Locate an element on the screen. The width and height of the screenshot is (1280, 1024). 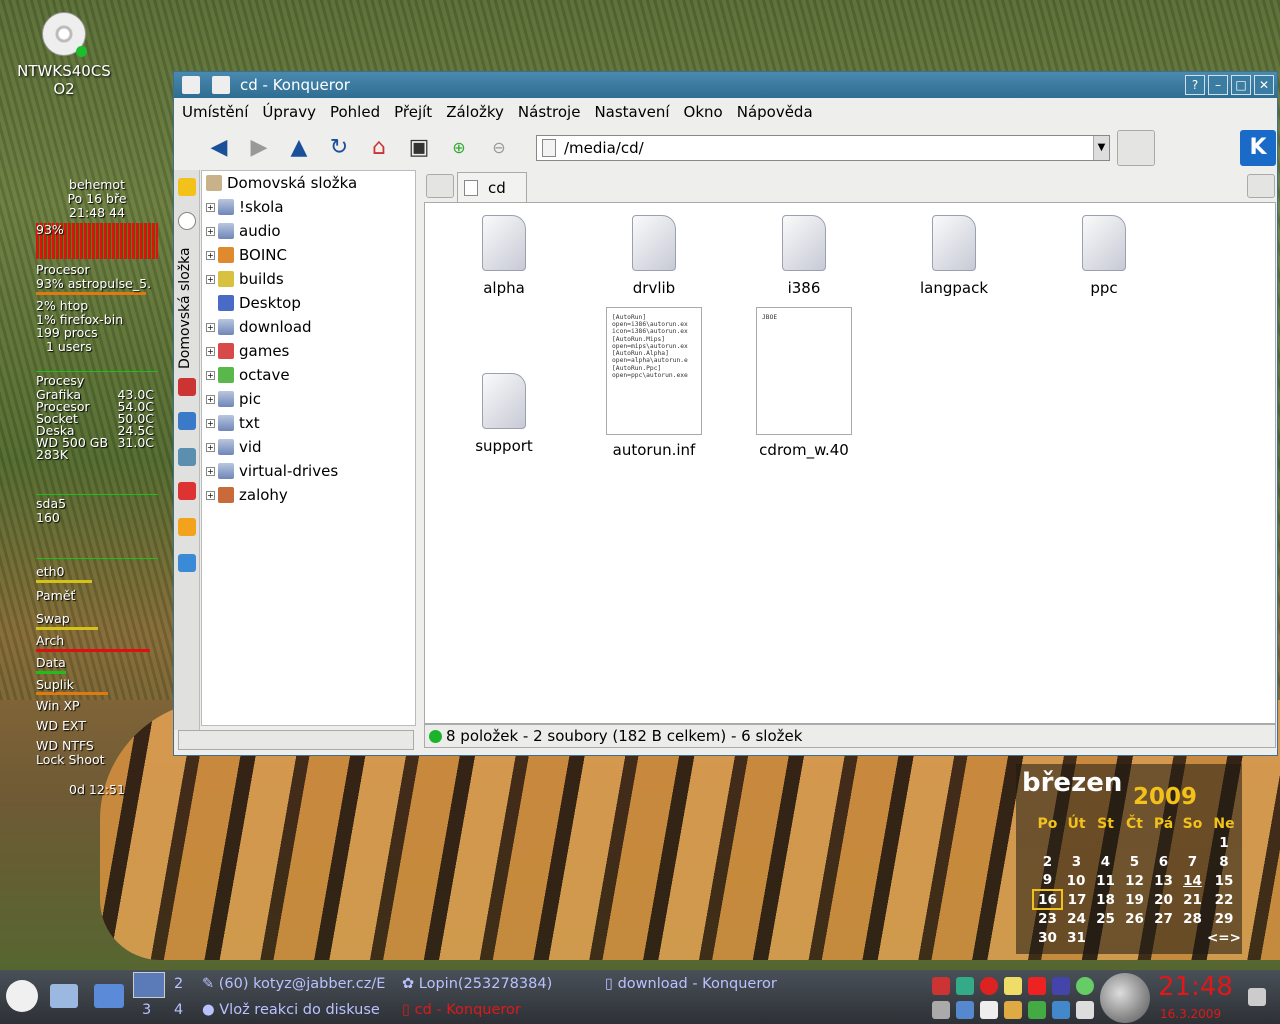
tab-cd: cd is located at coordinates (492, 187).